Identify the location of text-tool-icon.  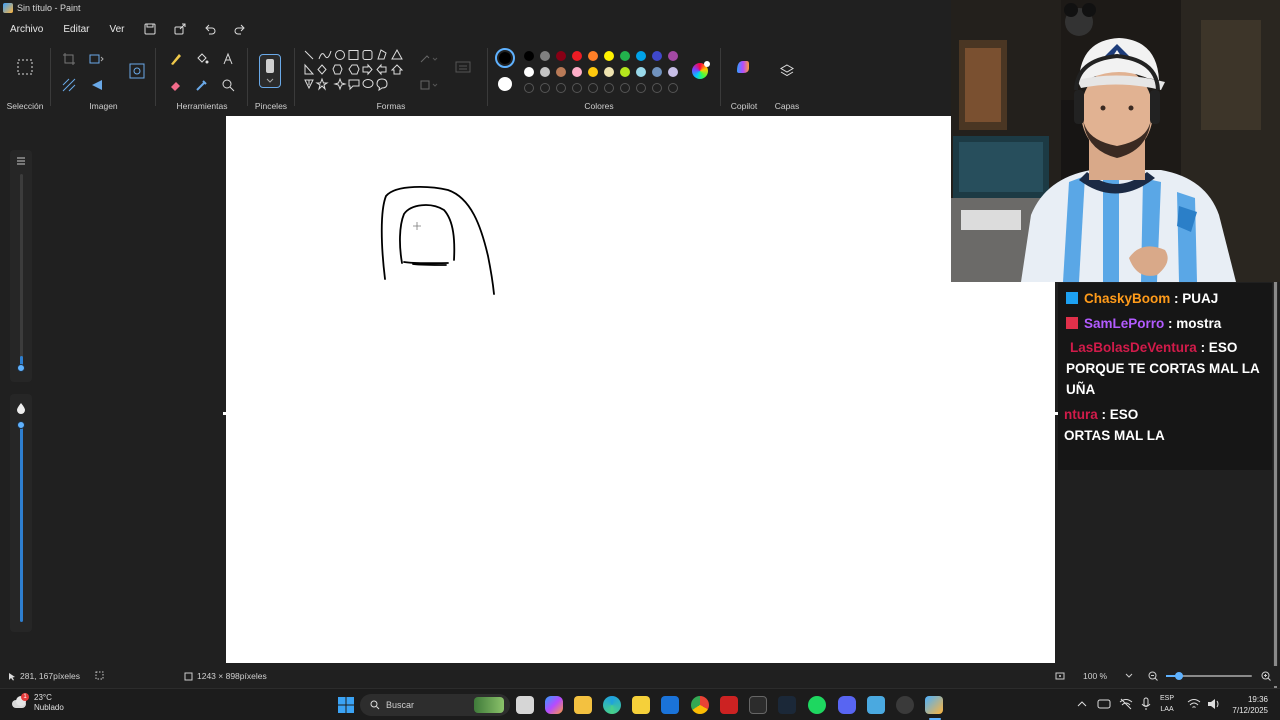
(228, 59).